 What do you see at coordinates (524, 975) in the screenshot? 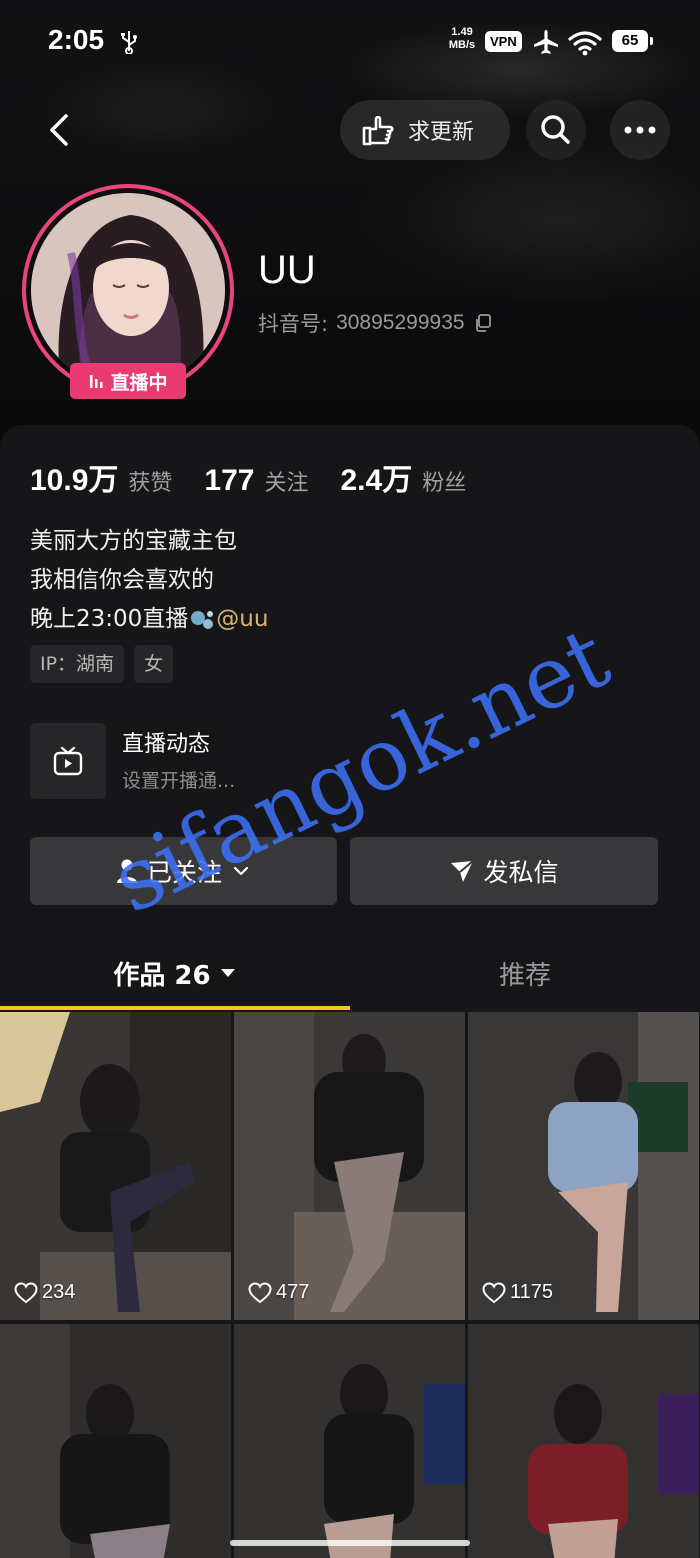
I see `tab-recommend-label: 推荐` at bounding box center [524, 975].